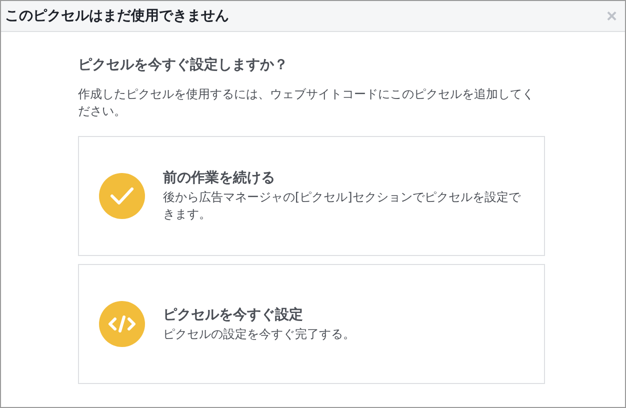 This screenshot has width=626, height=408. Describe the element at coordinates (259, 334) in the screenshot. I see `option-description: ピクセルの設定を今すぐ完了する。` at that location.